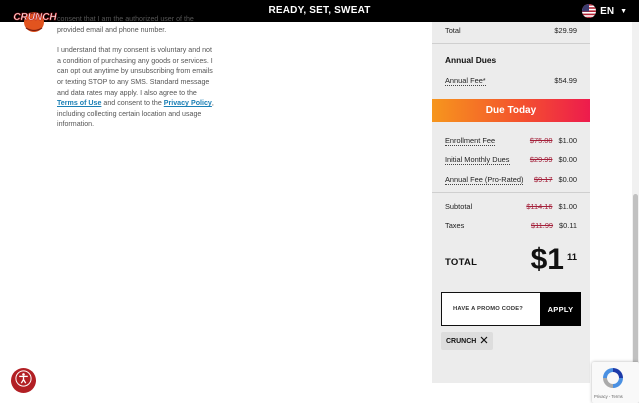 This screenshot has height=403, width=639. What do you see at coordinates (542, 225) in the screenshot?
I see `taxes-old-price: $11.99` at bounding box center [542, 225].